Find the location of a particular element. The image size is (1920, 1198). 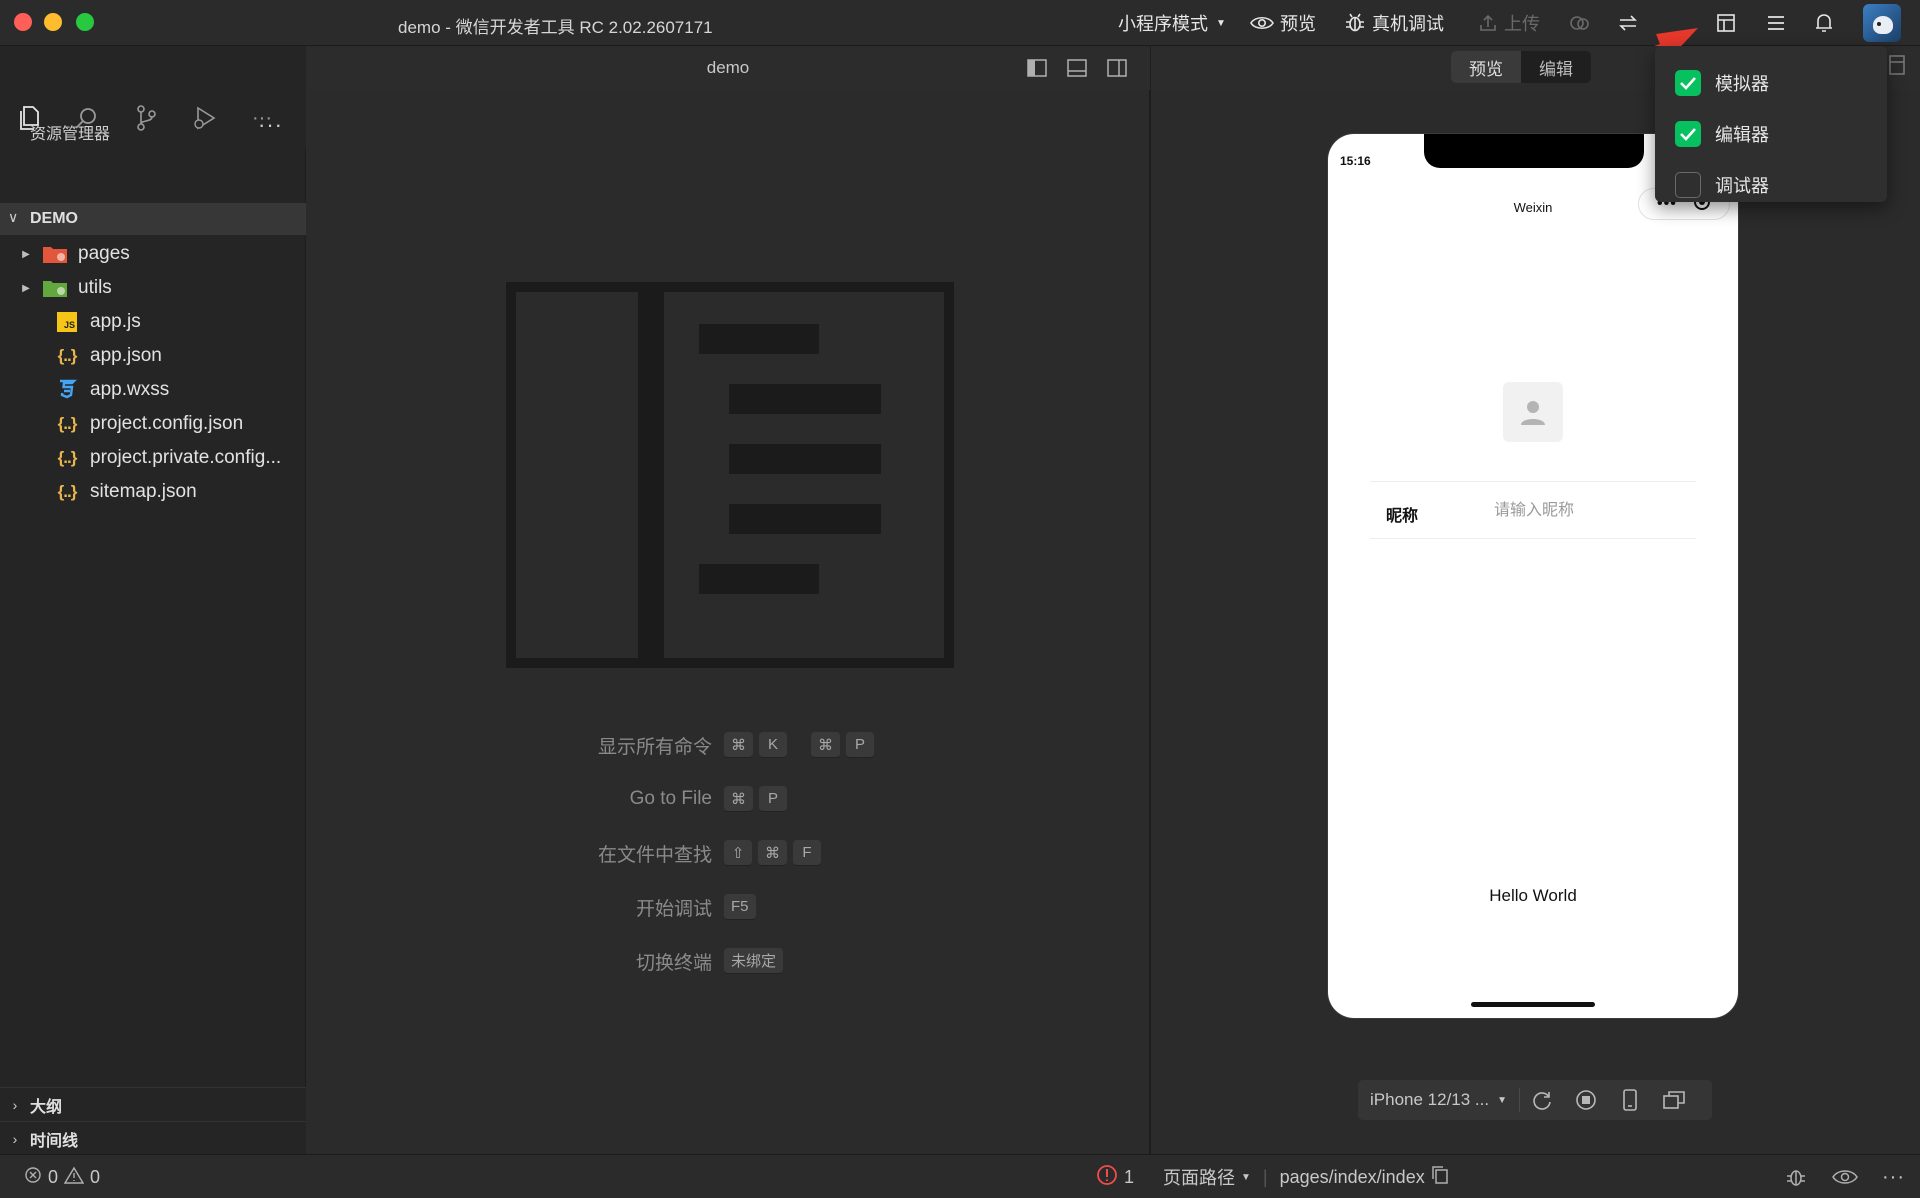

simulator-mode-toggle: 预览 编辑 is located at coordinates (1521, 67).